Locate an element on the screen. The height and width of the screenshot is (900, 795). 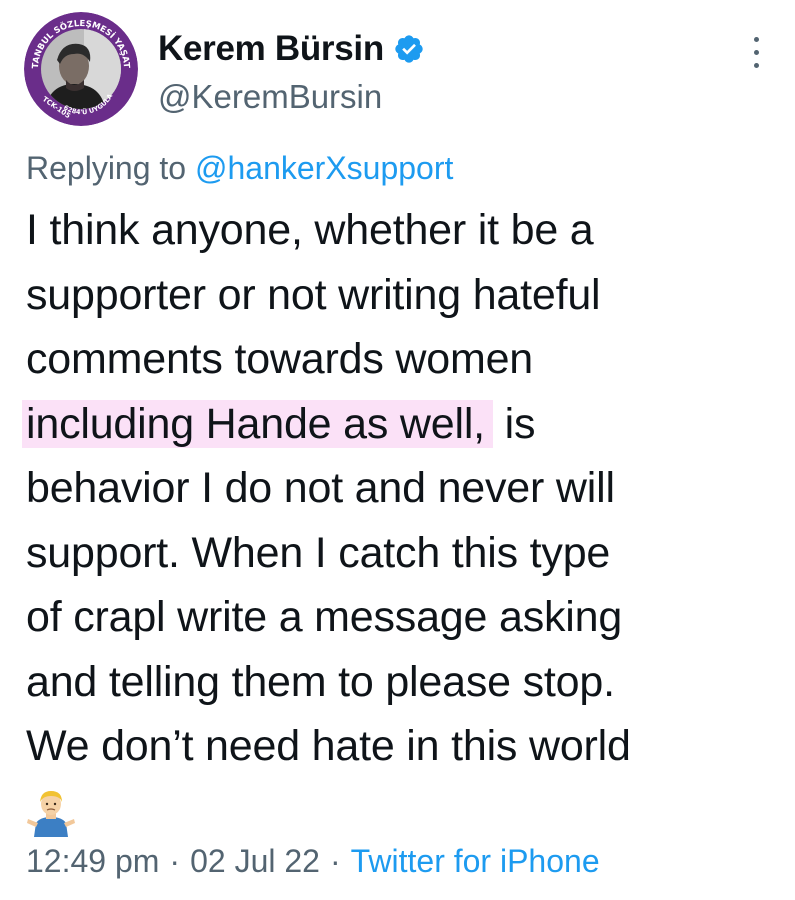
replying-to-label: Replying to is located at coordinates (110, 168).